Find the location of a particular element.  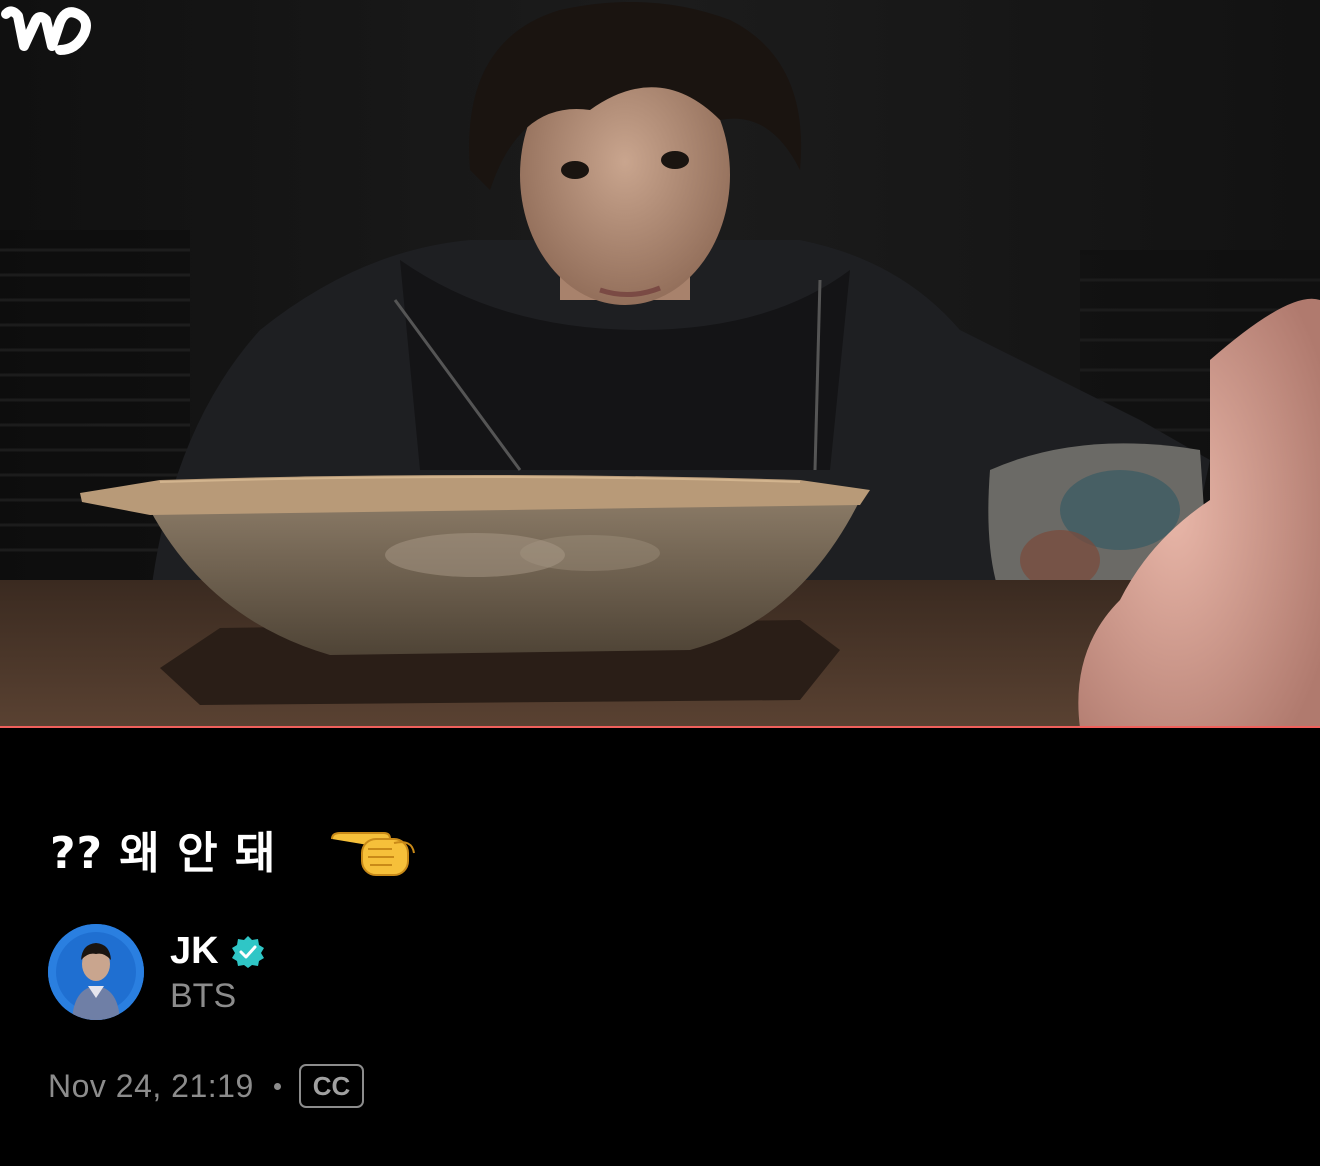

author-name-line: JK is located at coordinates (217, 952).